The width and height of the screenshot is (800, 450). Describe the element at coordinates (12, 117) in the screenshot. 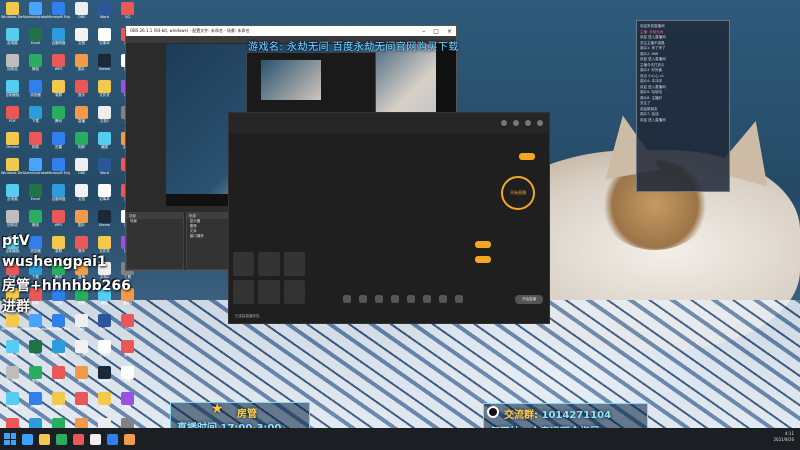

I see `desktop-icon: PDF` at that location.